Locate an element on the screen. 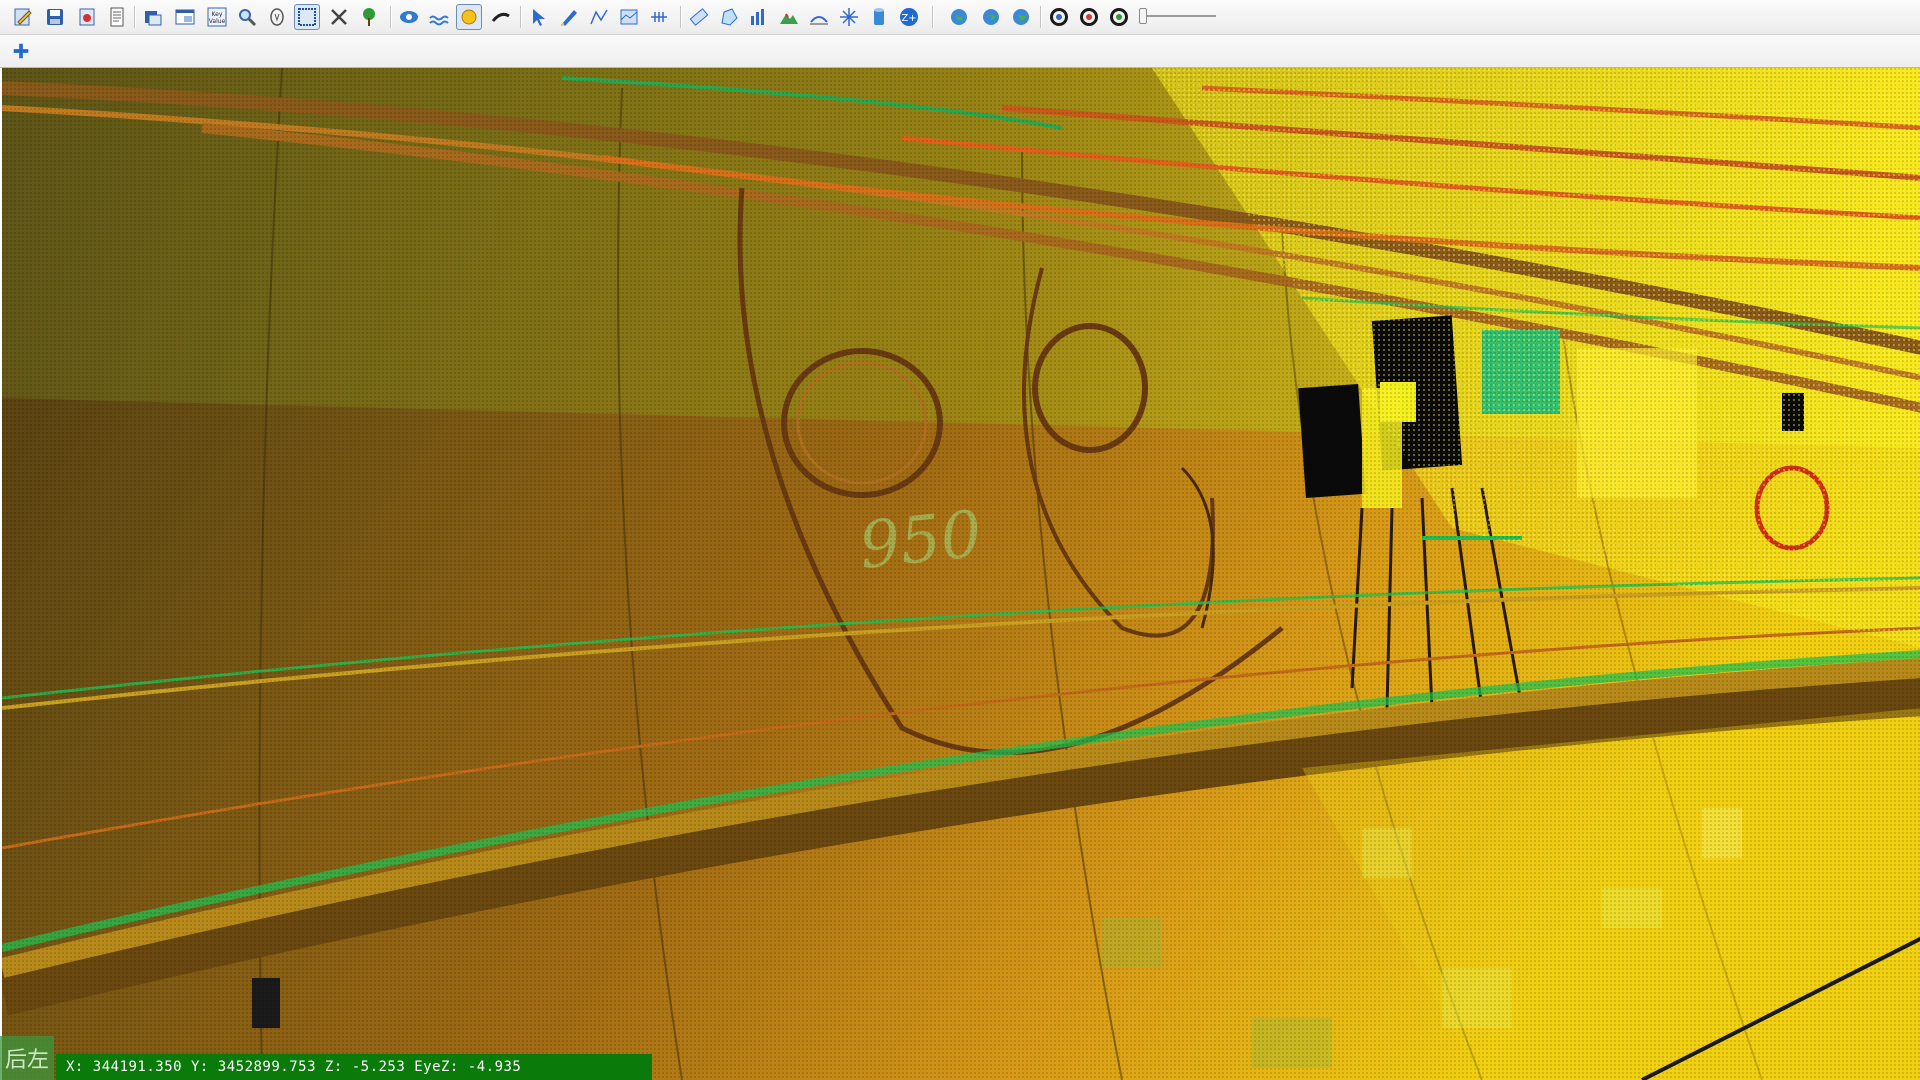 This screenshot has height=1080, width=1920. edit-icon is located at coordinates (23, 17).